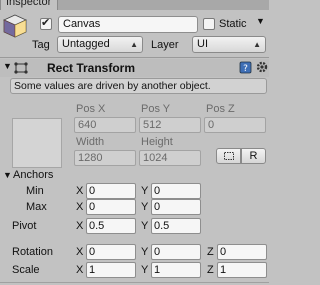 Image resolution: width=320 pixels, height=285 pixels. I want to click on pos-x-field: 640, so click(105, 125).